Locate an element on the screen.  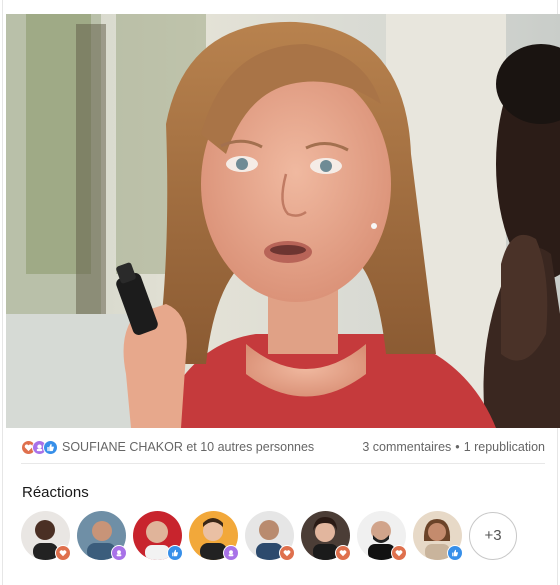
reactors-avatar-row: +3 is located at coordinates (269, 536).